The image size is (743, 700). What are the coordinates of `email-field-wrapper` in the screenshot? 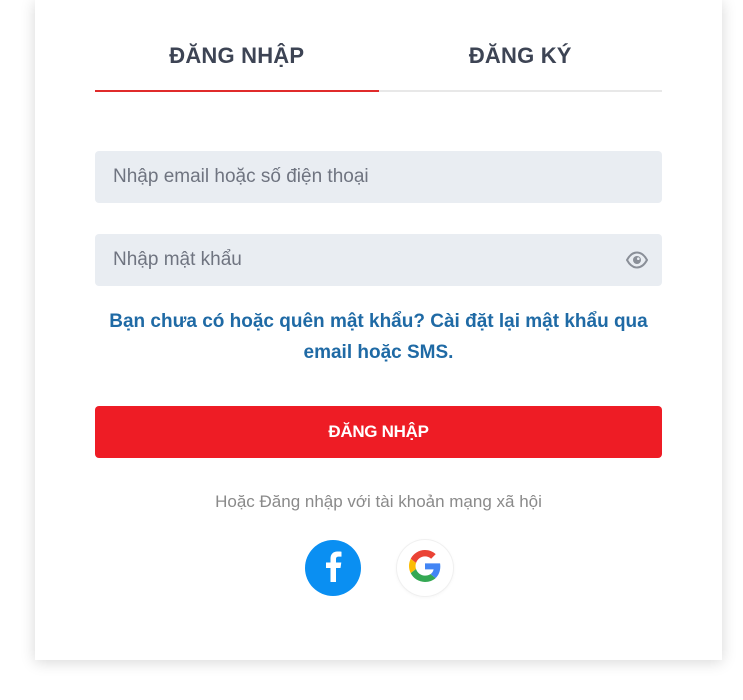 It's located at (378, 177).